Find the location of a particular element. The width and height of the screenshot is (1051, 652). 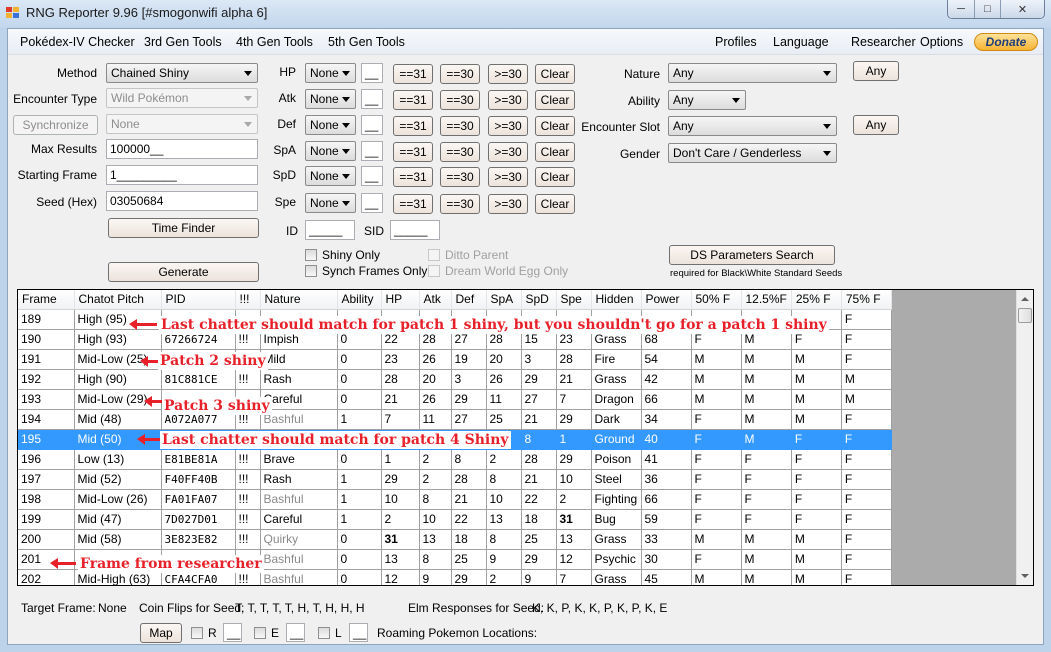

iv-spe-value-input: __ is located at coordinates (372, 203).